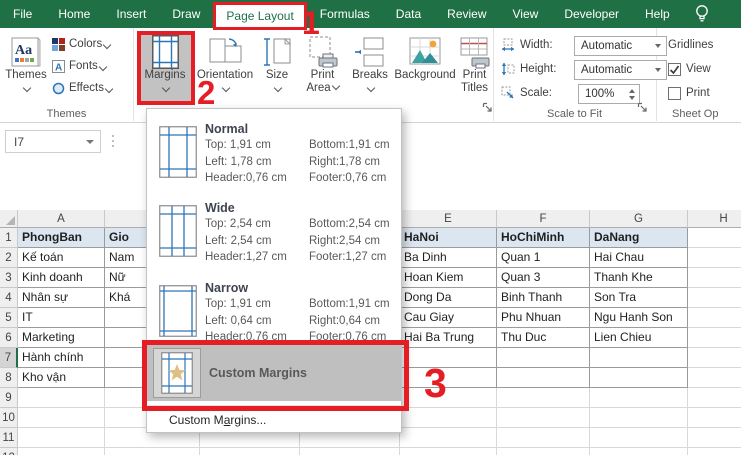 The image size is (741, 455). I want to click on cell-F6: Thu Duc, so click(543, 338).